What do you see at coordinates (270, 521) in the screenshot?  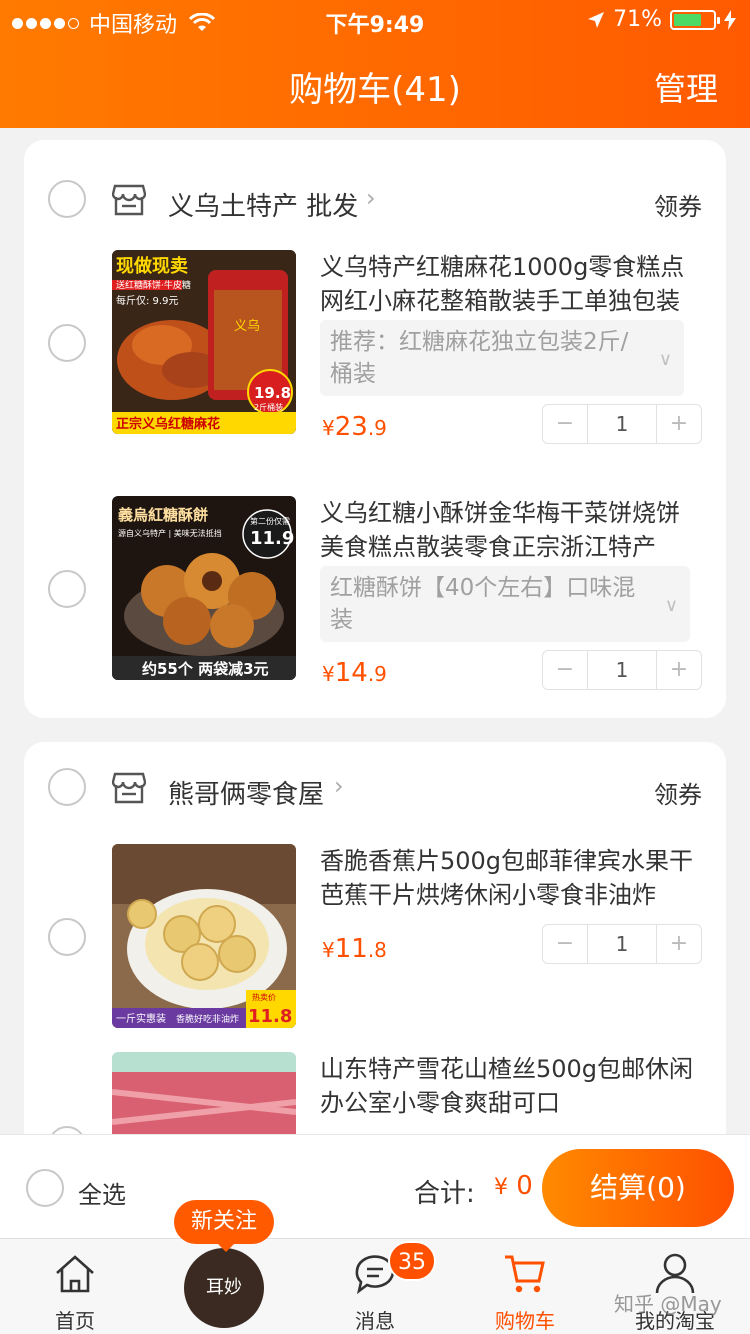 I see `svg-text: 第二份仅需` at bounding box center [270, 521].